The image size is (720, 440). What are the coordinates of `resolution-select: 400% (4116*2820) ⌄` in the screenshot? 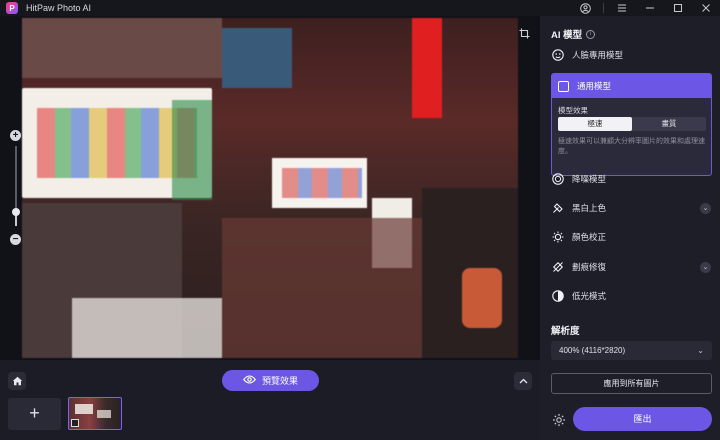 It's located at (631, 350).